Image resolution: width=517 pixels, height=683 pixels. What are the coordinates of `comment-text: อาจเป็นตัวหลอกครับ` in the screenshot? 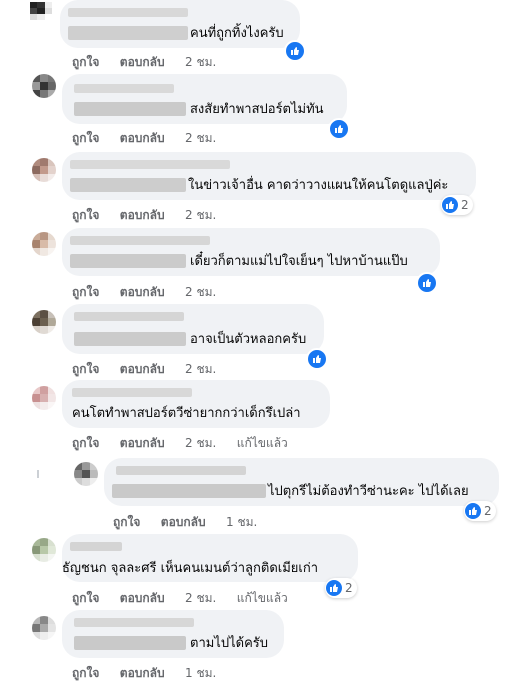 It's located at (248, 339).